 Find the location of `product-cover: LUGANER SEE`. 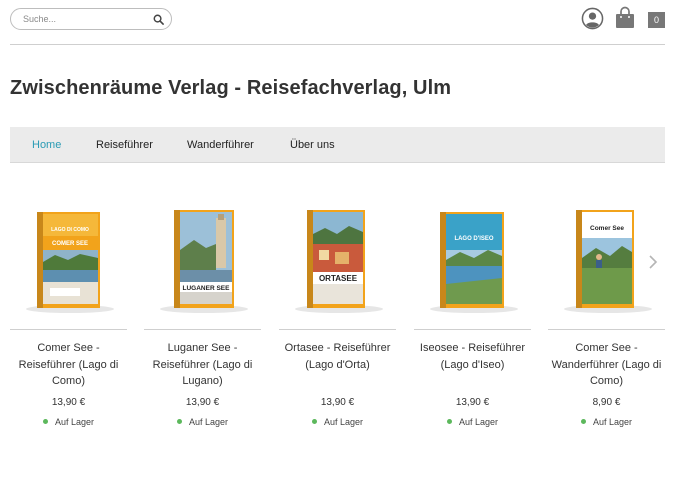

product-cover: LUGANER SEE is located at coordinates (202, 262).